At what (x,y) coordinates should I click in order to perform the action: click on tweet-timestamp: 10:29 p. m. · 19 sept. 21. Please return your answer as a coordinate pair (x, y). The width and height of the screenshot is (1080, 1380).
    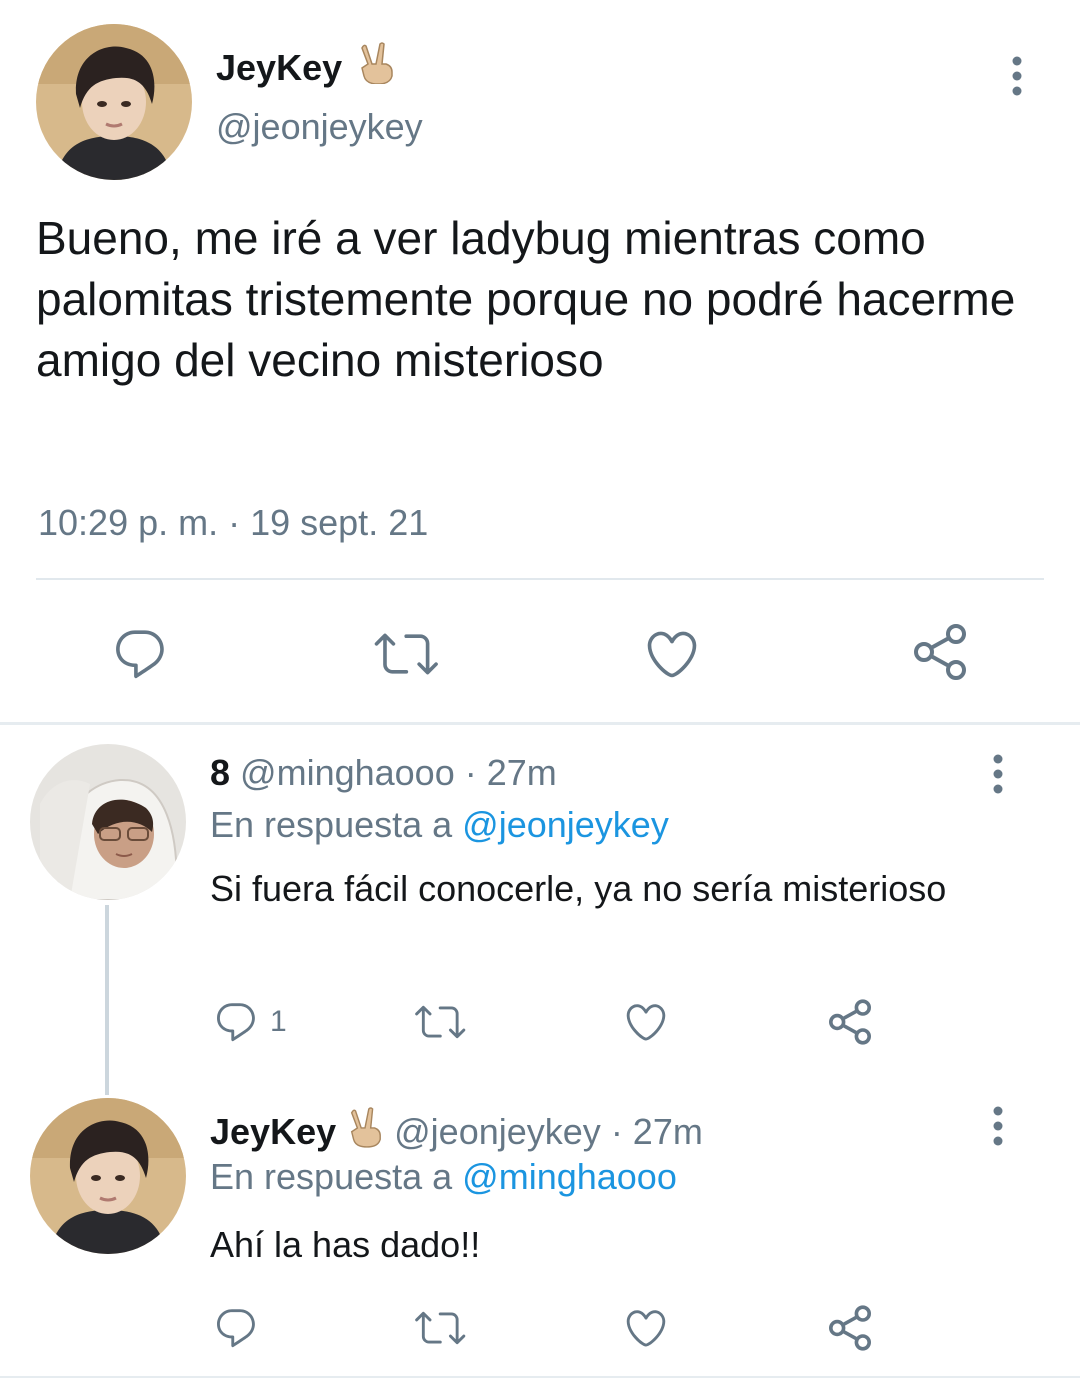
    Looking at the image, I should click on (233, 523).